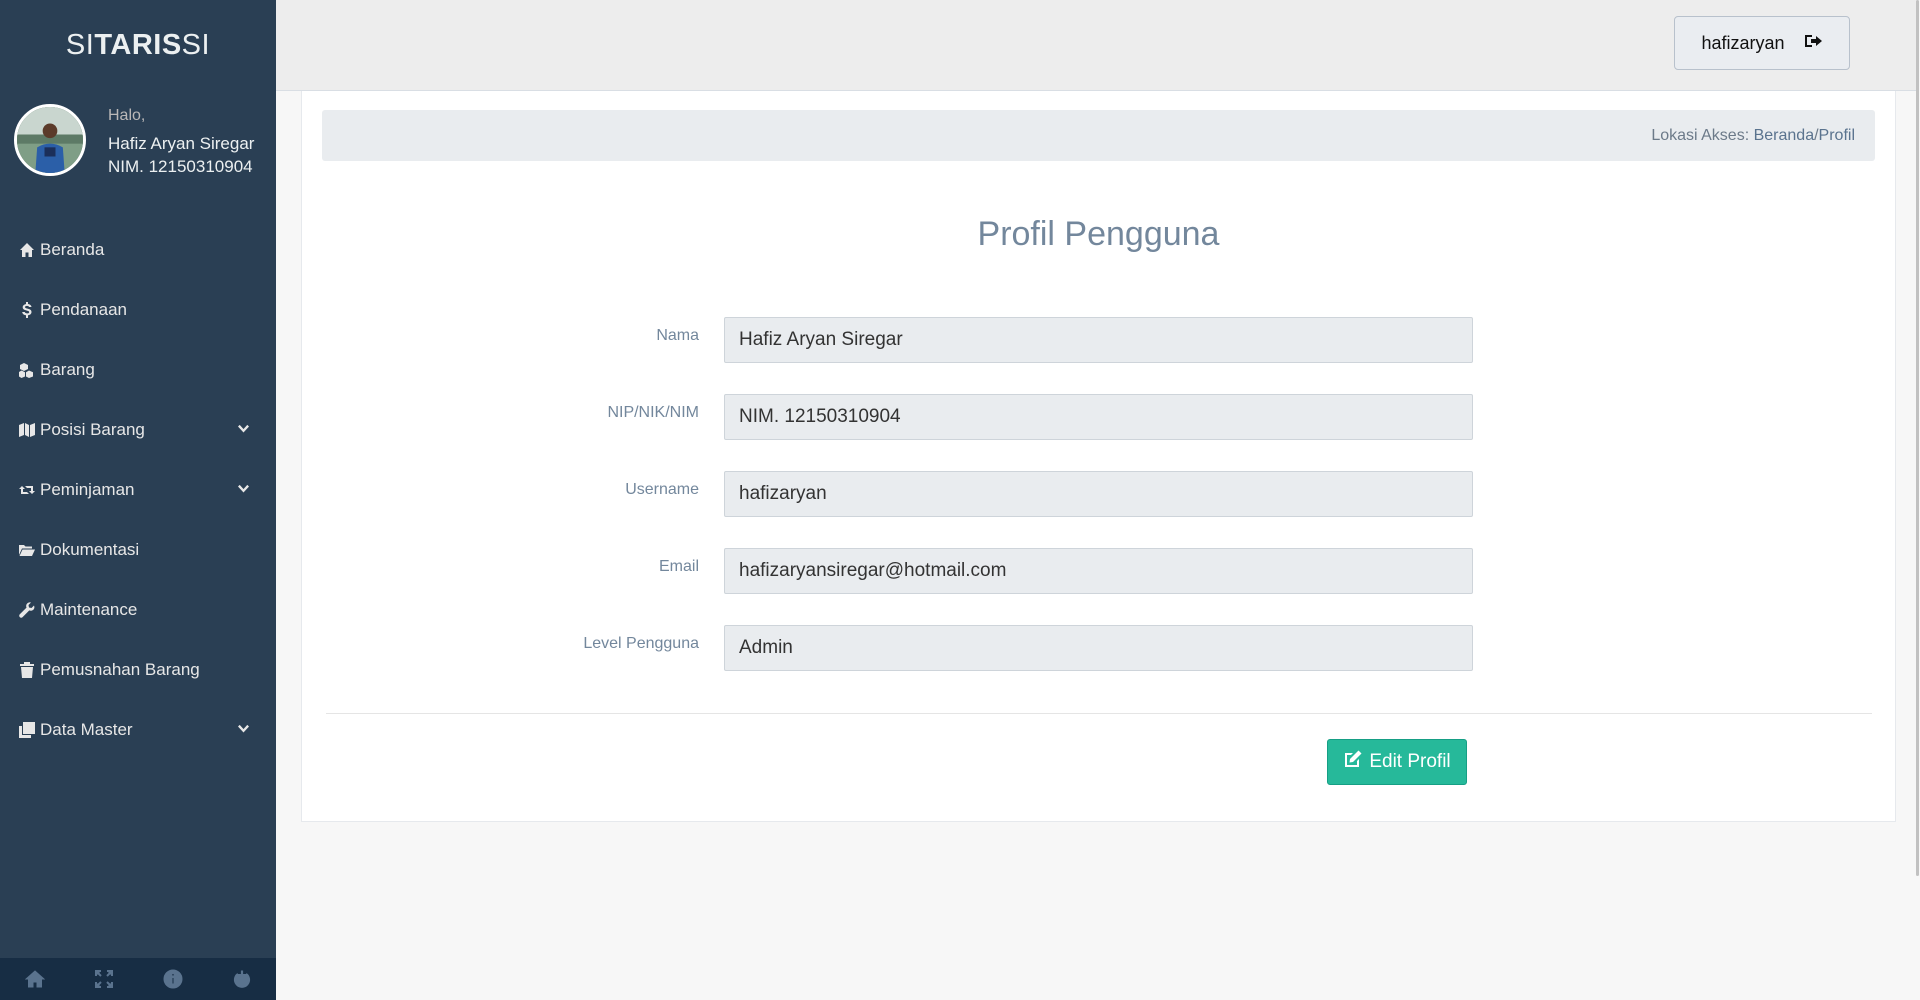 The image size is (1920, 1000). What do you see at coordinates (127, 115) in the screenshot?
I see `greeting-text: Halo,` at bounding box center [127, 115].